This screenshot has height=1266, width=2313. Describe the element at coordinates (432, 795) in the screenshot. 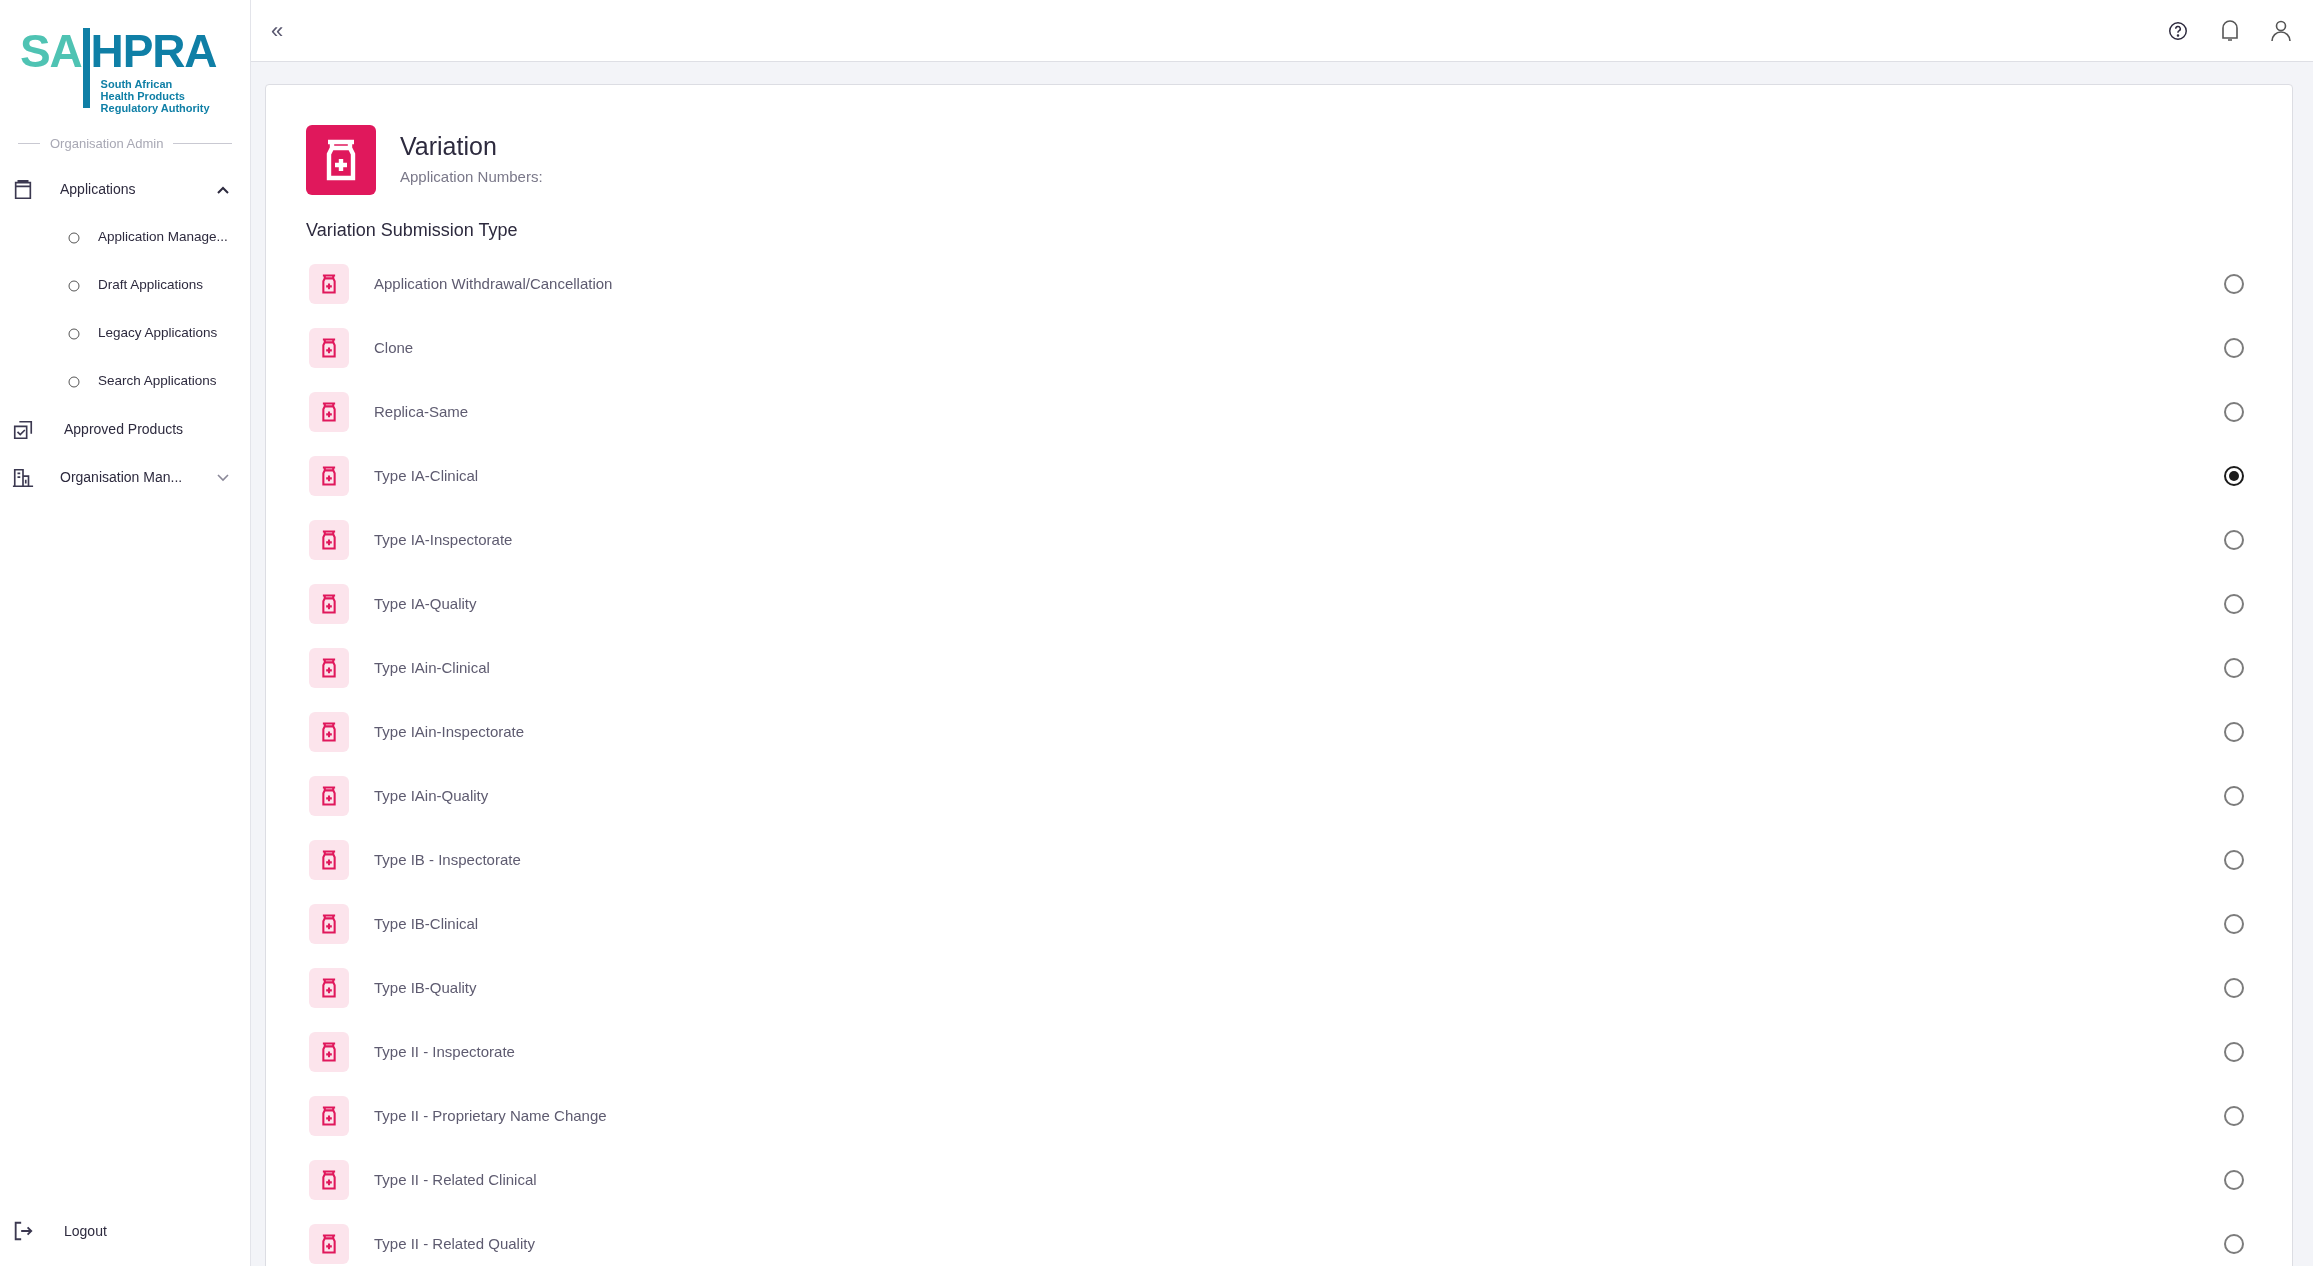

I see `option-label: Type IAin-Quality` at that location.